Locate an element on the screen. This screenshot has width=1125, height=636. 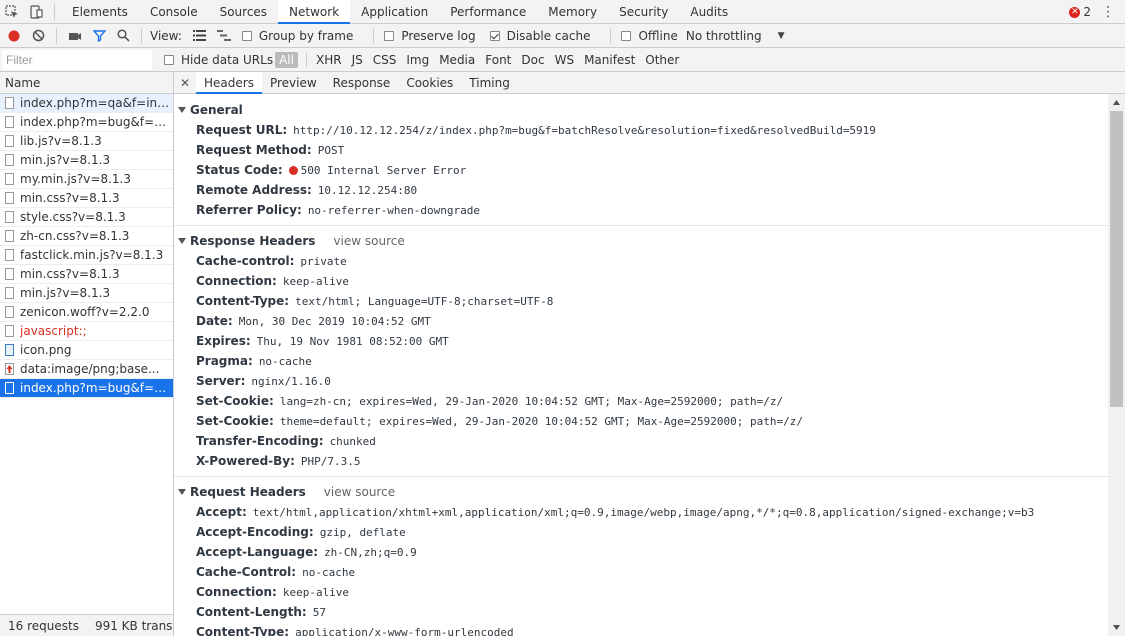
request-row: index.php?m=qa&f=index is located at coordinates (86, 103).